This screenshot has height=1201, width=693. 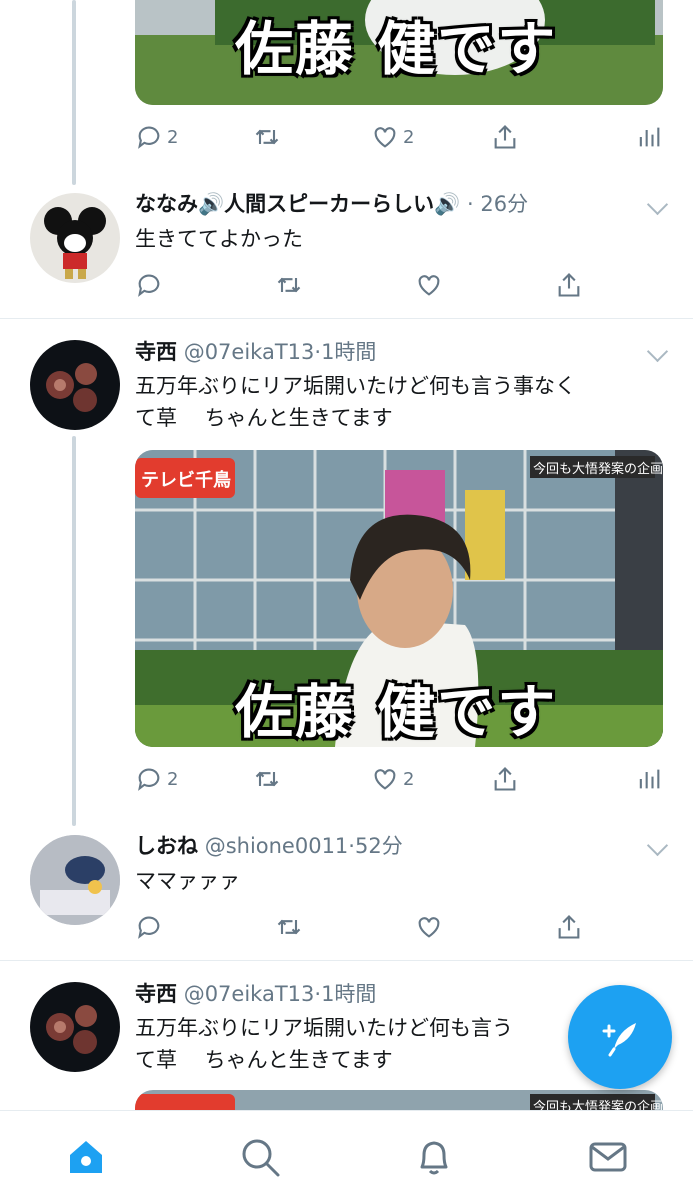 I want to click on tweet-header: しおね @shione0011·52分, so click(x=269, y=846).